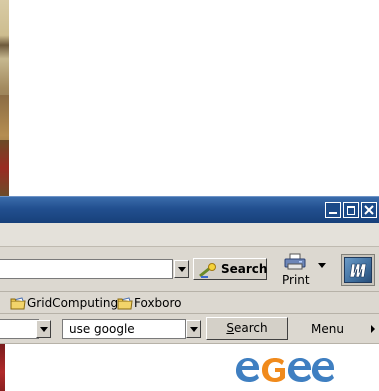 The image size is (379, 391). Describe the element at coordinates (327, 329) in the screenshot. I see `toolbar-menu-button: Menu` at that location.